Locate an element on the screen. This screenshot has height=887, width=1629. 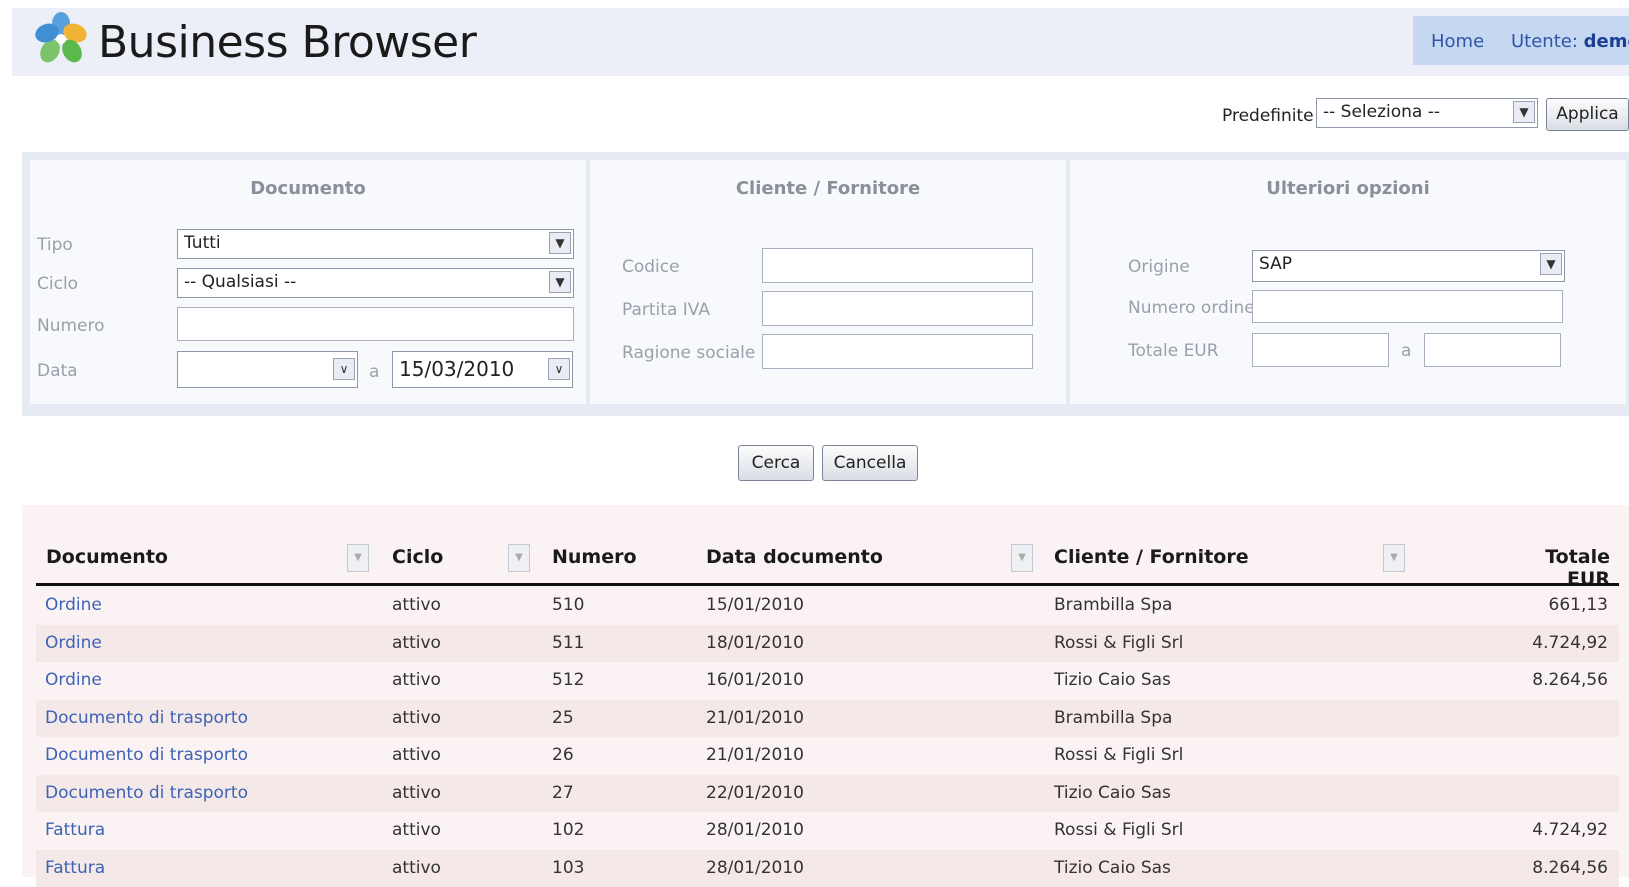
cell-numero: 26 is located at coordinates (563, 755).